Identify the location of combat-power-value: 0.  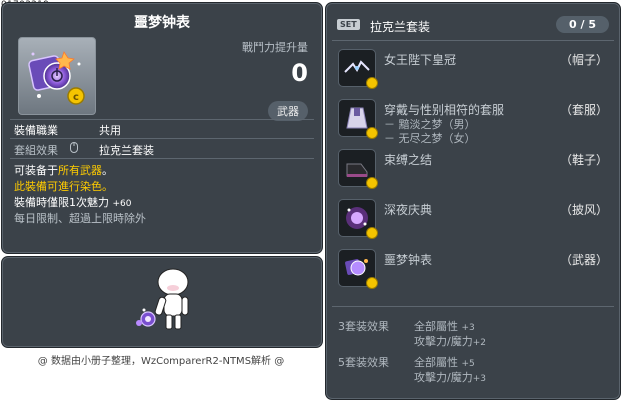
(299, 73).